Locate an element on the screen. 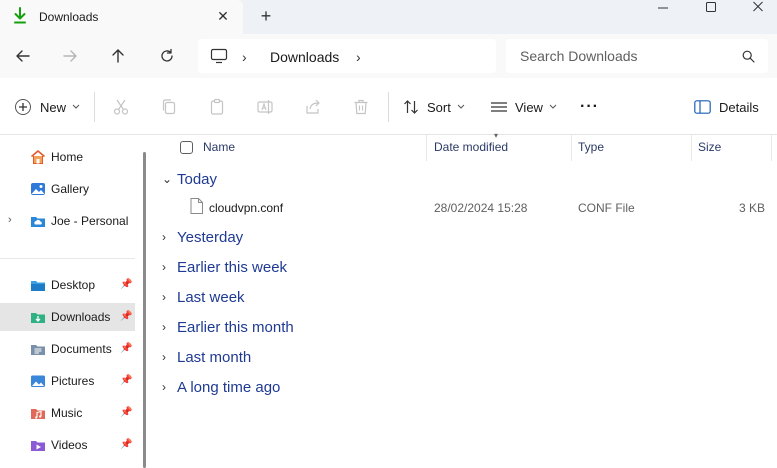 The height and width of the screenshot is (468, 777). sidebar-item-label: Music is located at coordinates (67, 413).